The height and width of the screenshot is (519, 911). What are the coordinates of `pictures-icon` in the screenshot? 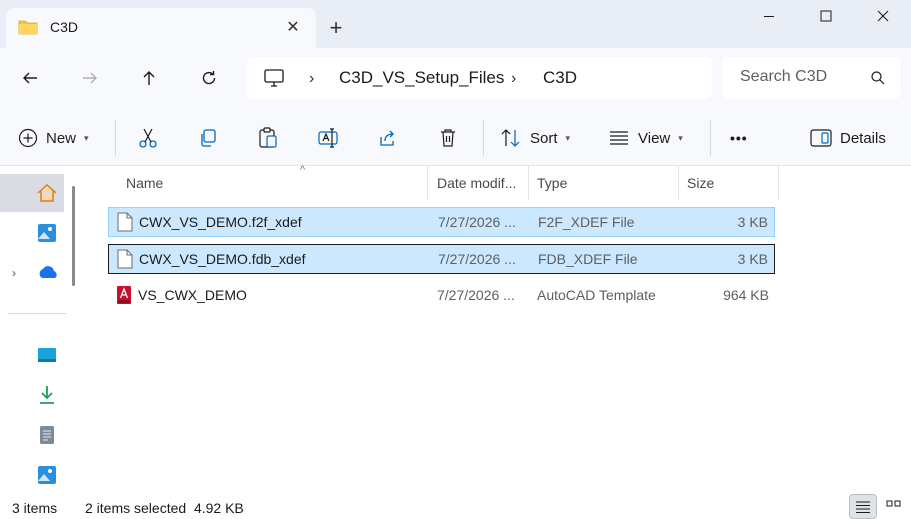 It's located at (47, 475).